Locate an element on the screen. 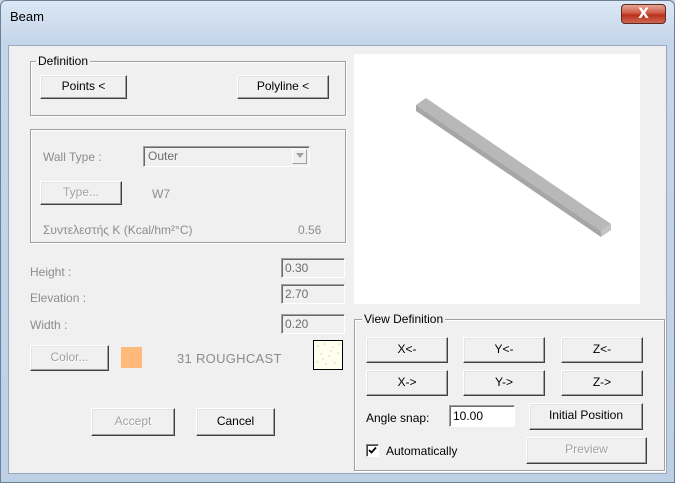 The width and height of the screenshot is (675, 483). rotate-y-negative-button: Y<- is located at coordinates (504, 350).